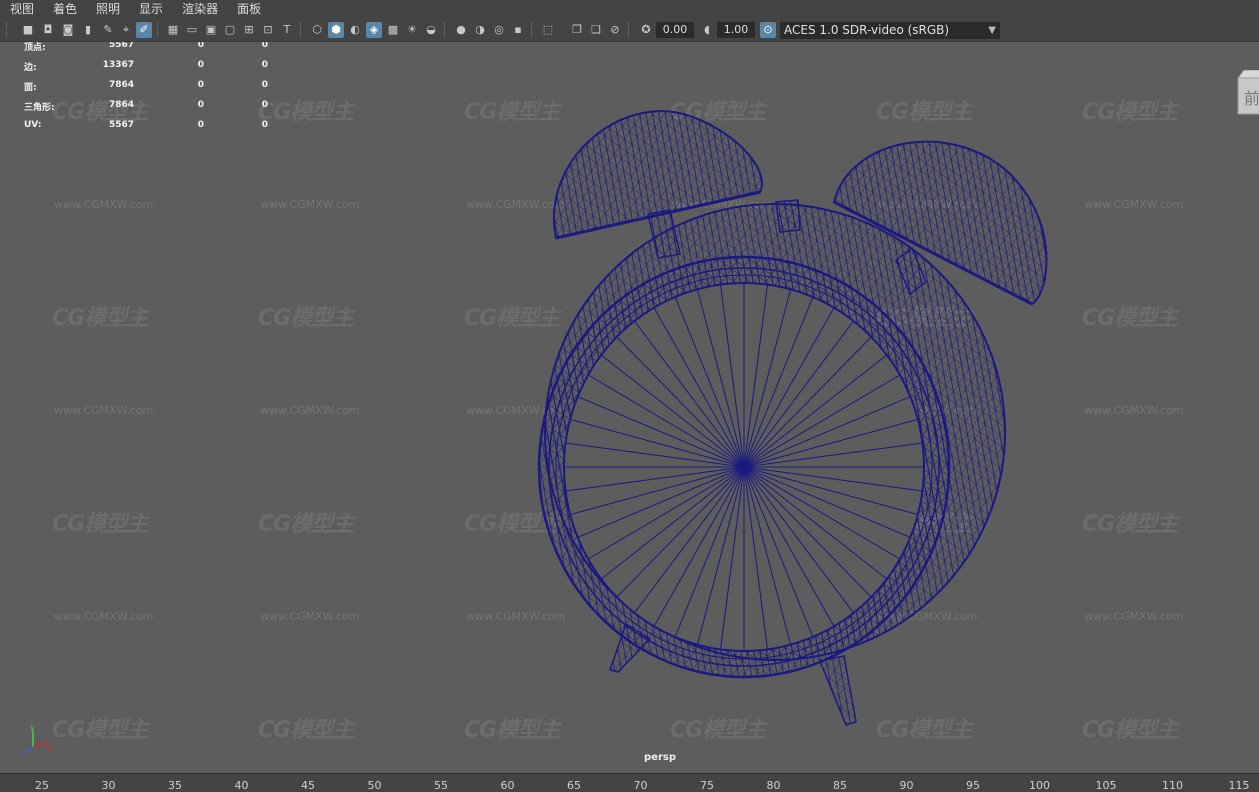  Describe the element at coordinates (24, 752) in the screenshot. I see `axis-z-label: z` at that location.